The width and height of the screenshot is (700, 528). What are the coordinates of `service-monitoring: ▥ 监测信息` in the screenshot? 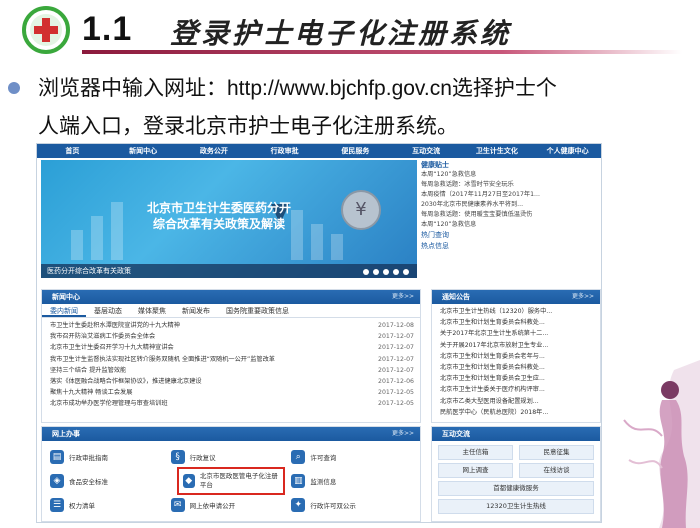 It's located at (351, 481).